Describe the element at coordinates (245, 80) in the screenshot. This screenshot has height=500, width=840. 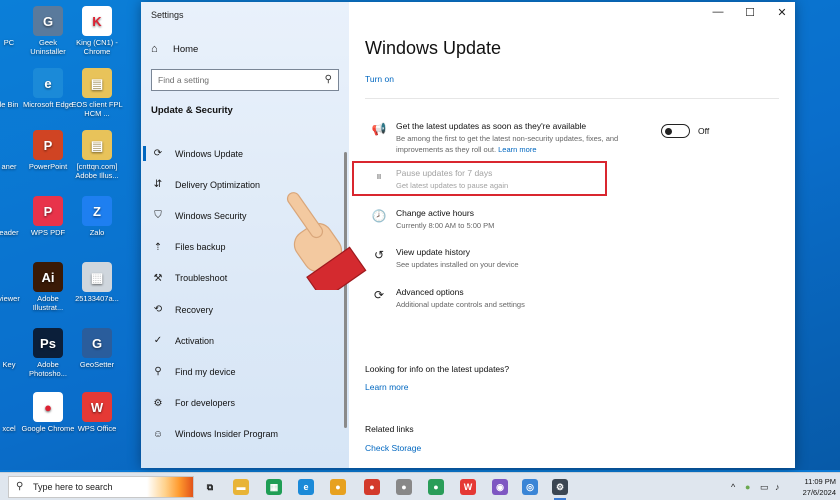
I see `find-setting-input: Find a setting ⚲` at that location.